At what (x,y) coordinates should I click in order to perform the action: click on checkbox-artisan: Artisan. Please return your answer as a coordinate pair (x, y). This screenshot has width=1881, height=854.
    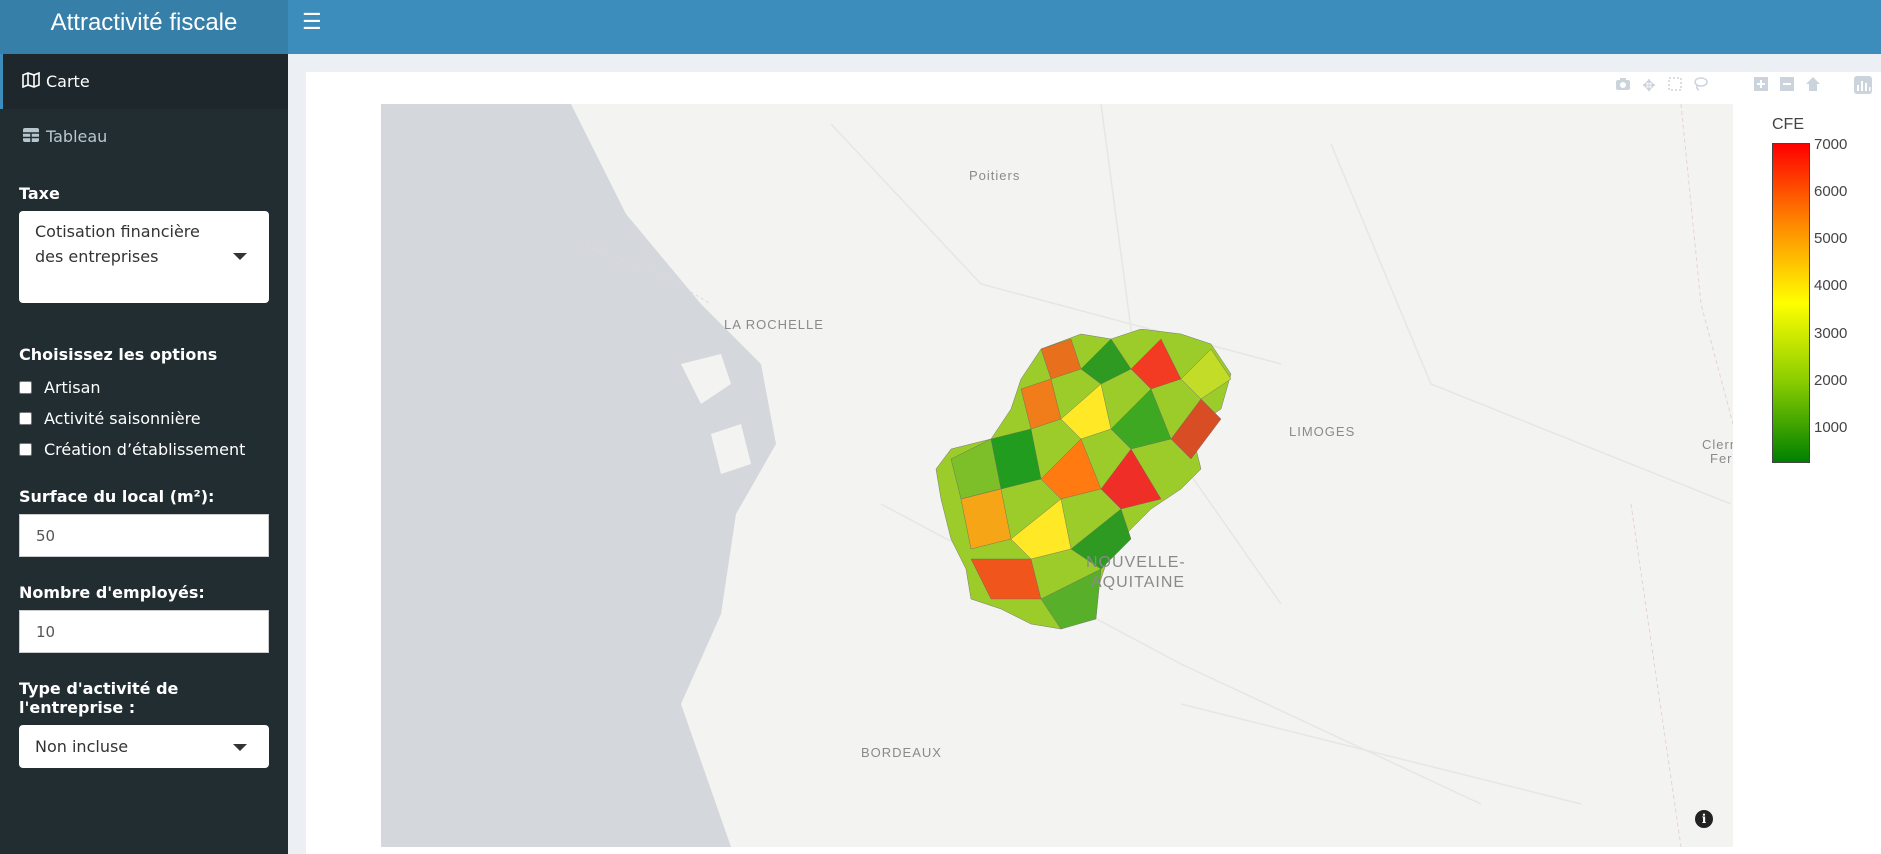
    Looking at the image, I should click on (144, 387).